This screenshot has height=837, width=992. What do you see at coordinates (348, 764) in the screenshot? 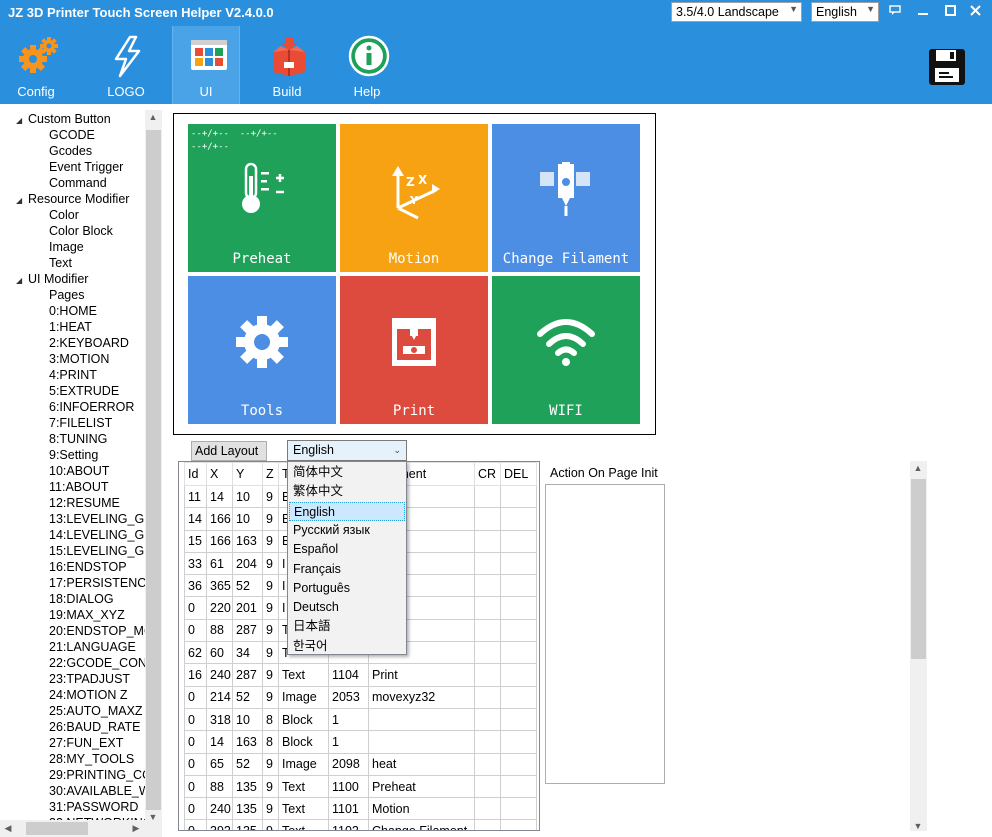
I see `table-cell: 2098` at bounding box center [348, 764].